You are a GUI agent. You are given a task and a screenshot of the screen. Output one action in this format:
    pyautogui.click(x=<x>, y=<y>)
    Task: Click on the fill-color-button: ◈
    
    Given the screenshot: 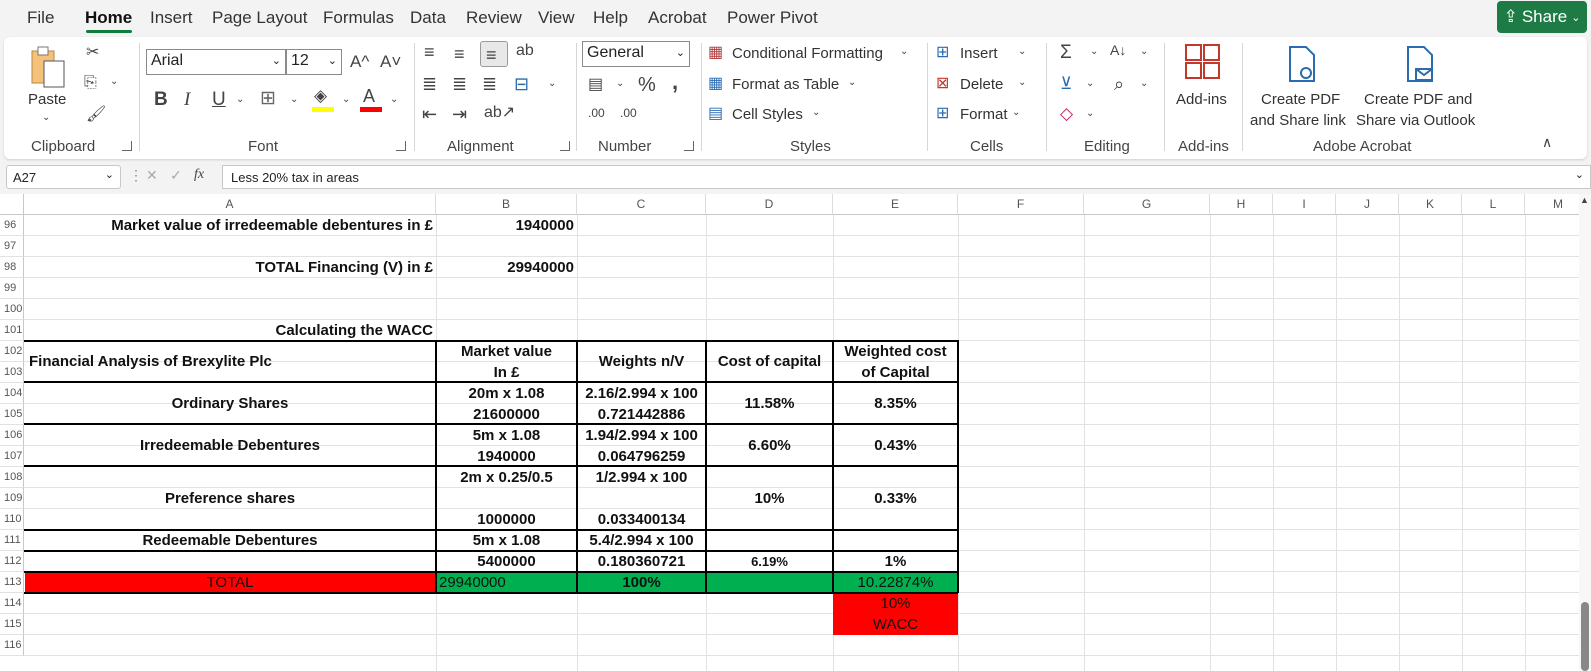 What is the action you would take?
    pyautogui.click(x=323, y=100)
    